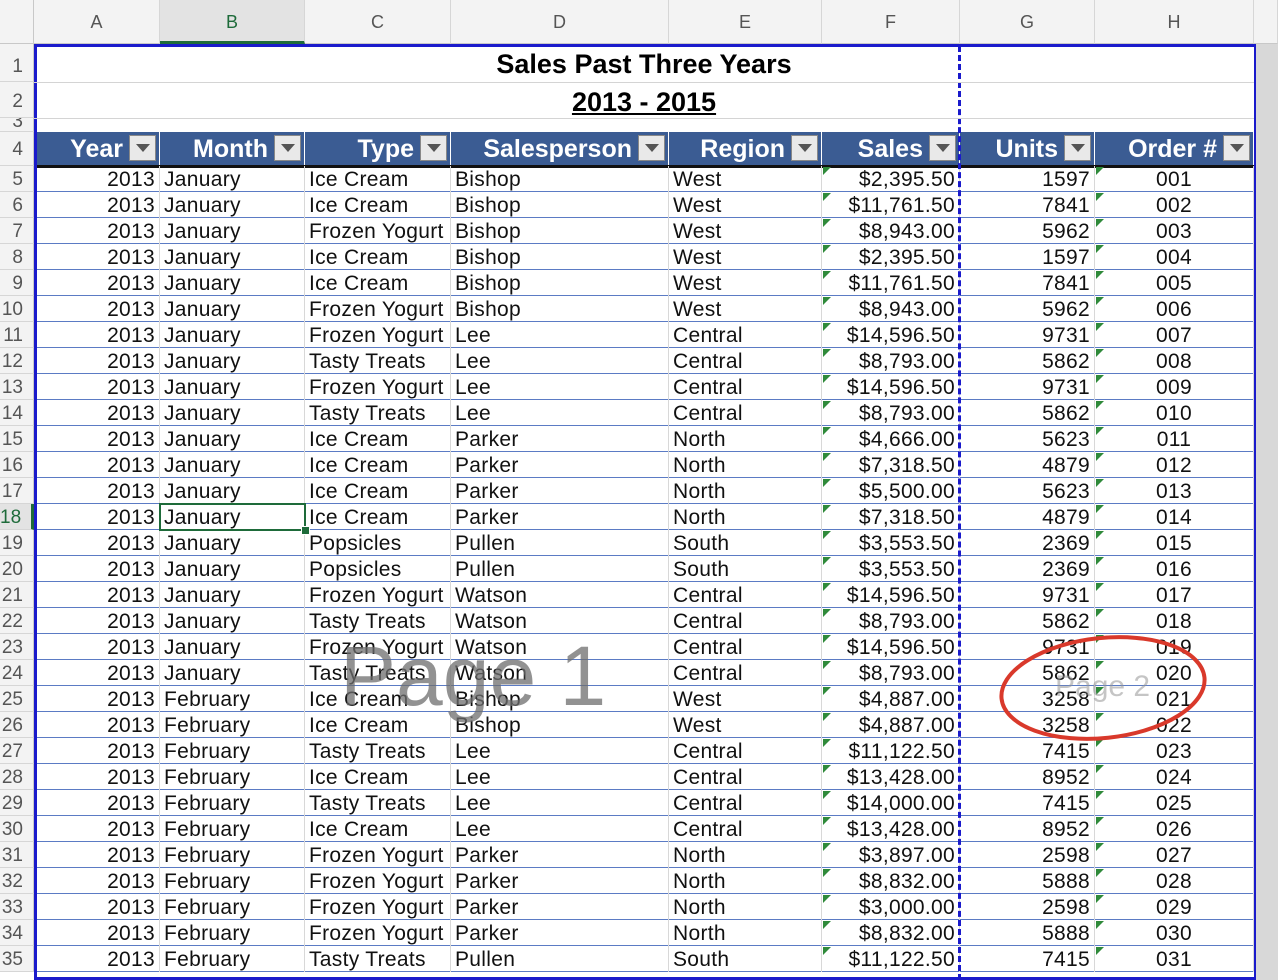 Image resolution: width=1278 pixels, height=980 pixels. What do you see at coordinates (17, 413) in the screenshot?
I see `row-header-14: 14` at bounding box center [17, 413].